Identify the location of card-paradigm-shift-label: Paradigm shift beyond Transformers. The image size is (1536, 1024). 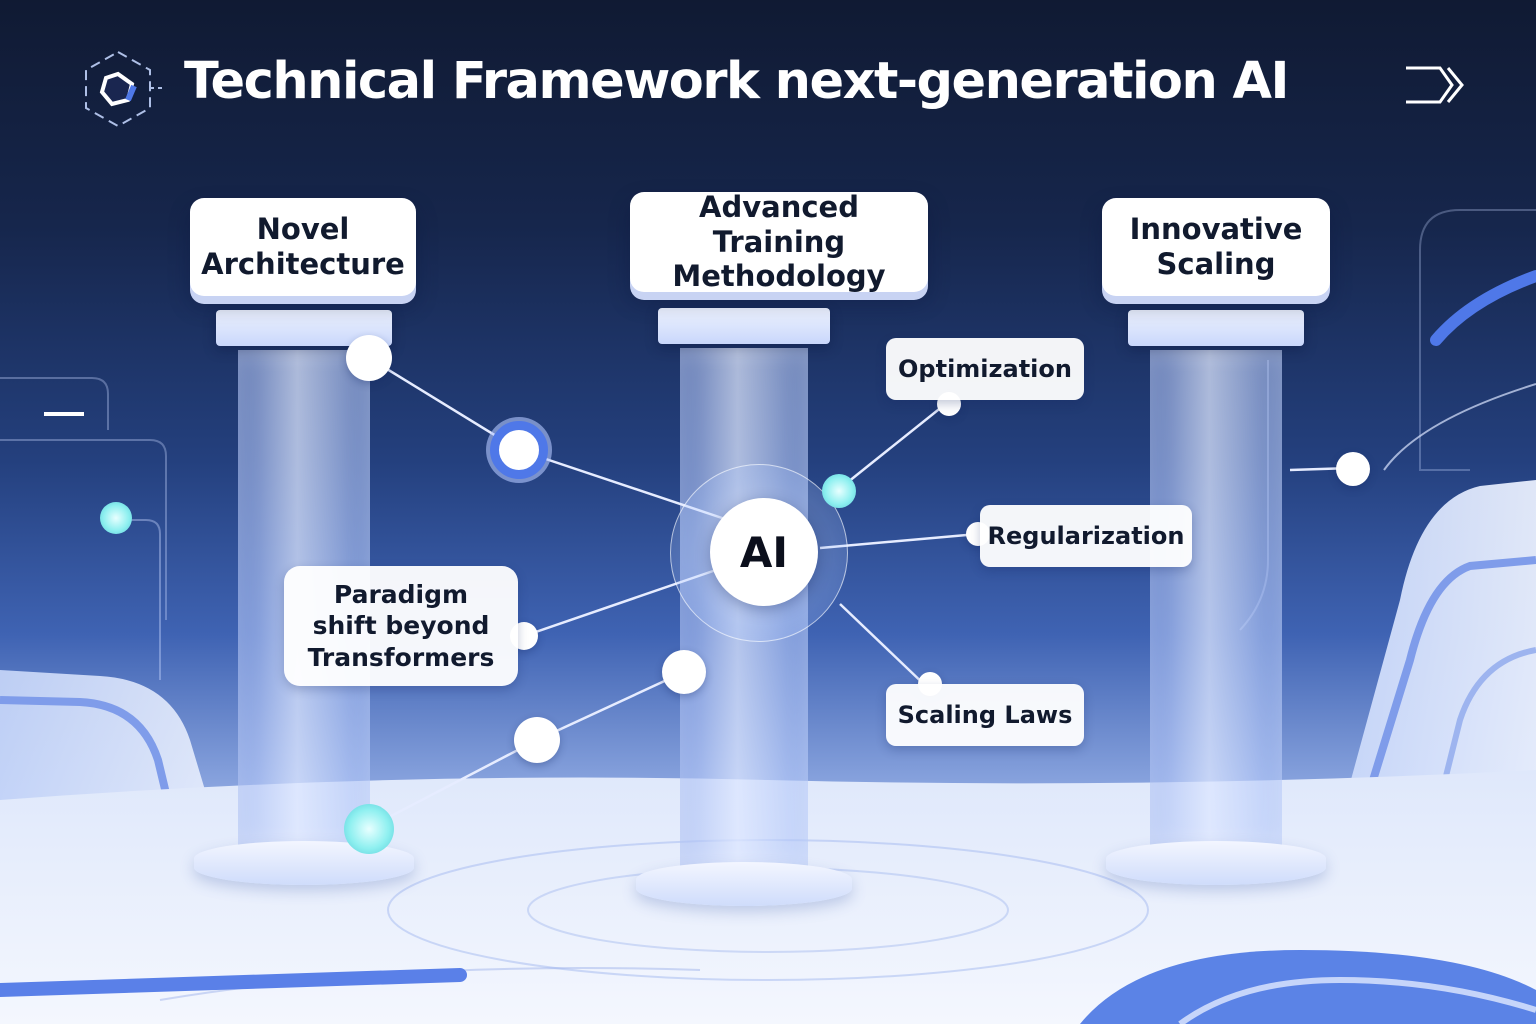
(401, 626).